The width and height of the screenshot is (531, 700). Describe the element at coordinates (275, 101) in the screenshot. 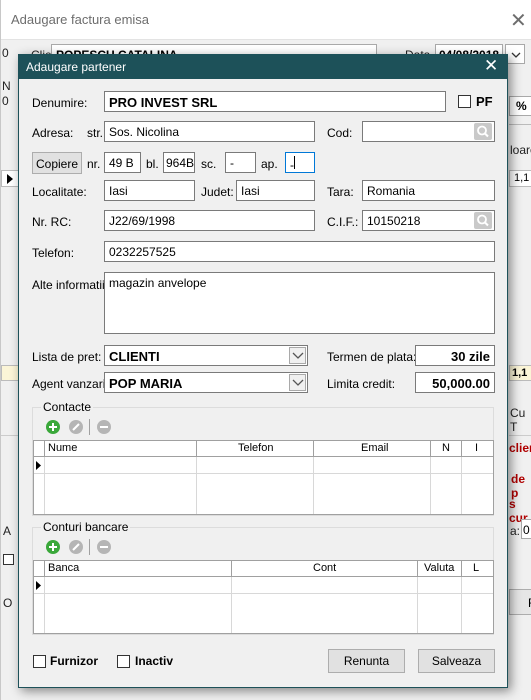

I see `denumire-input: PRO INVEST SRL` at that location.